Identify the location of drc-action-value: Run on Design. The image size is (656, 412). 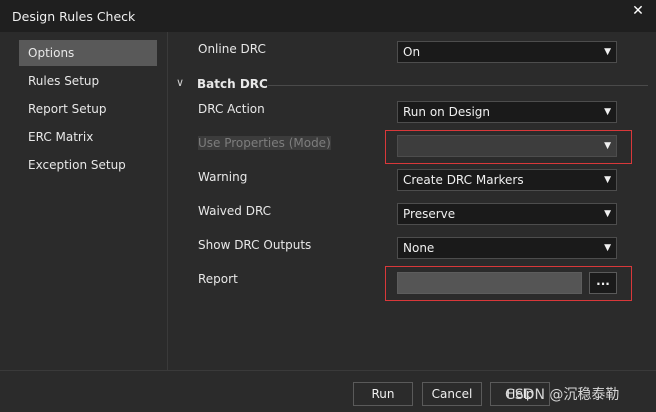
(447, 112).